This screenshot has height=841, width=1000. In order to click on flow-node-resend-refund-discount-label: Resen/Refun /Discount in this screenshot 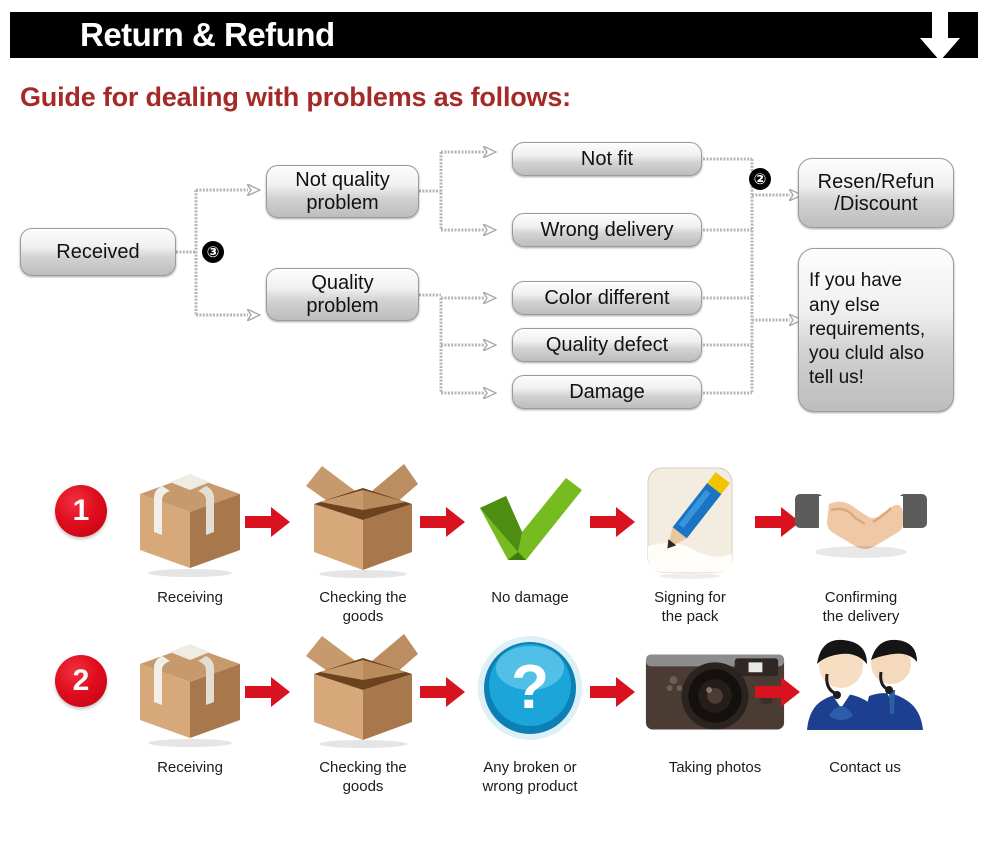, I will do `click(876, 192)`.